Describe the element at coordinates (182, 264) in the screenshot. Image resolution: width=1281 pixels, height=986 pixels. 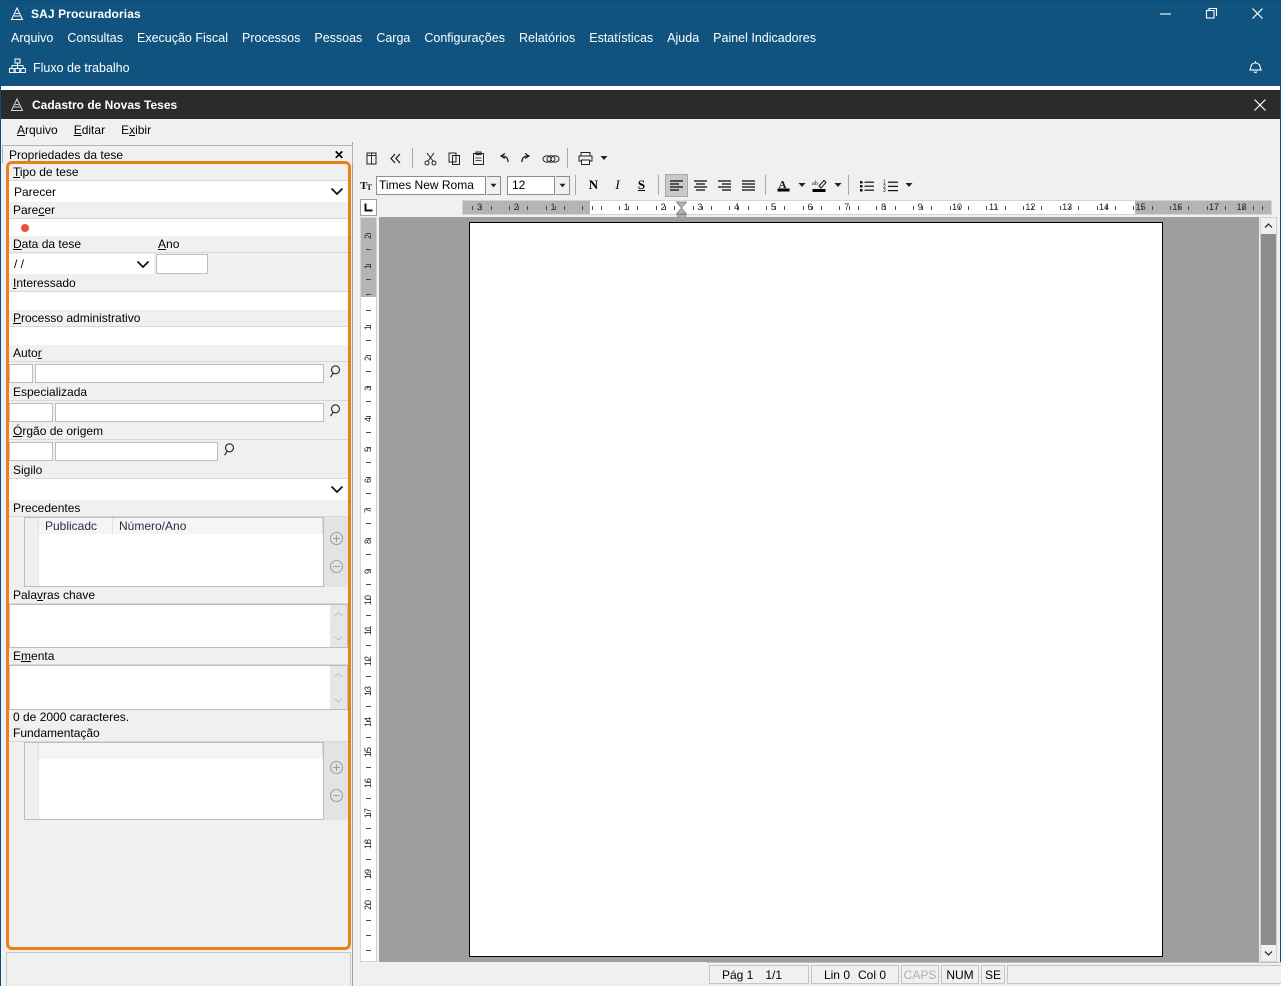
I see `ano-input` at that location.